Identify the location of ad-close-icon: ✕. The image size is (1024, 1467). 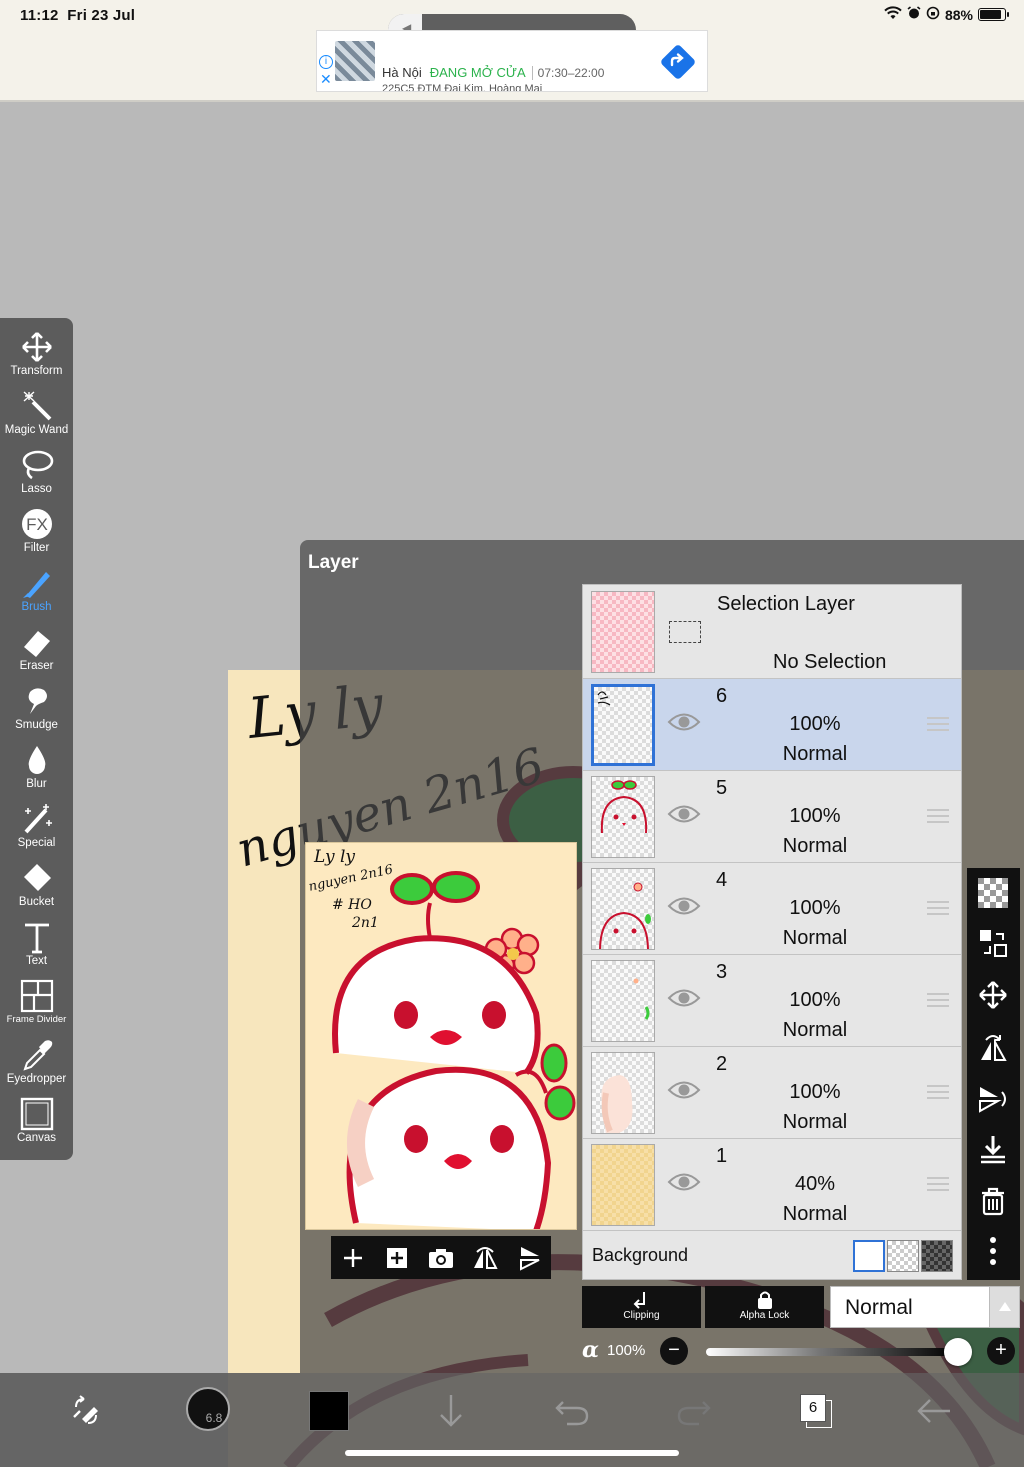
(326, 79).